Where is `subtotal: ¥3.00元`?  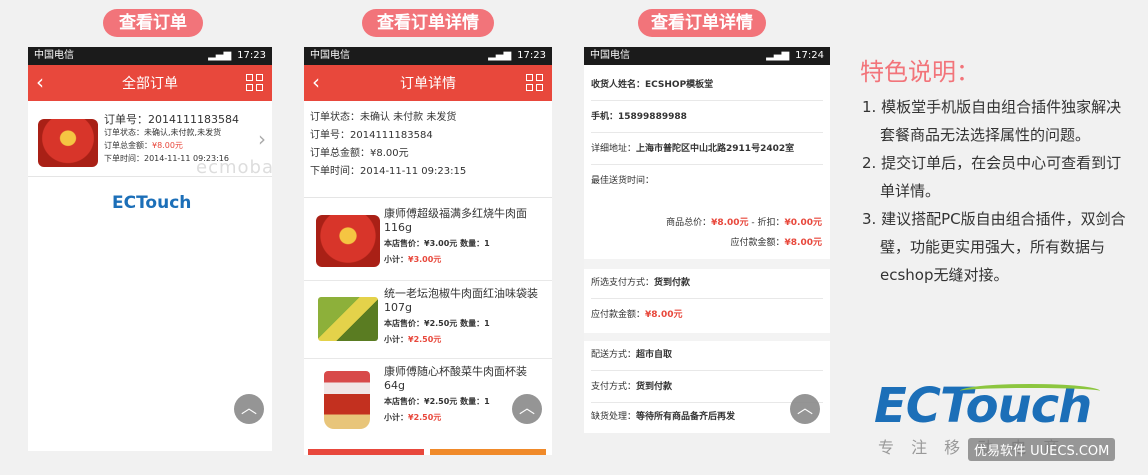 subtotal: ¥3.00元 is located at coordinates (425, 259).